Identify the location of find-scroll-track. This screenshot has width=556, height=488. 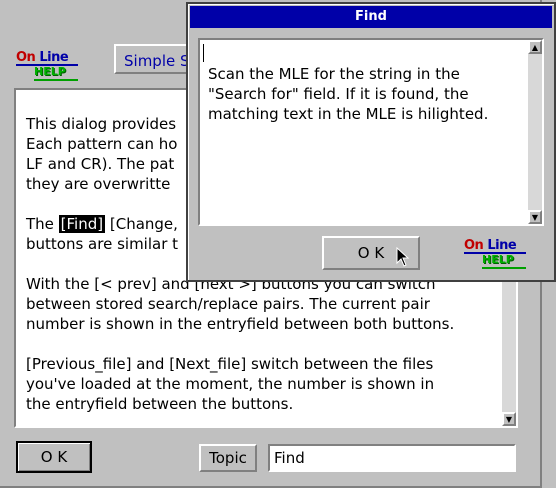
(535, 132).